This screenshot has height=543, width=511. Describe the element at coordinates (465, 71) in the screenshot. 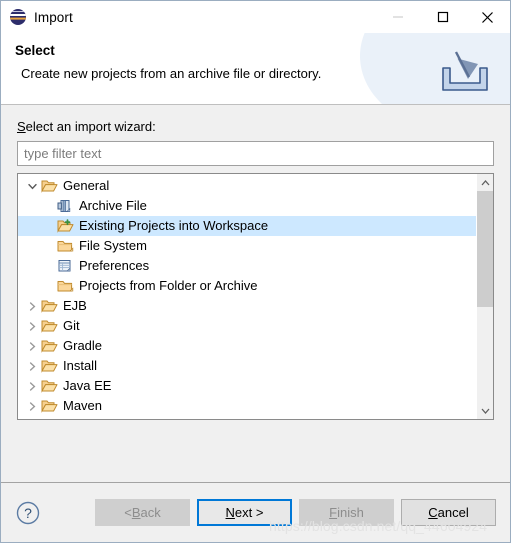

I see `import-tray-arrow-icon` at that location.